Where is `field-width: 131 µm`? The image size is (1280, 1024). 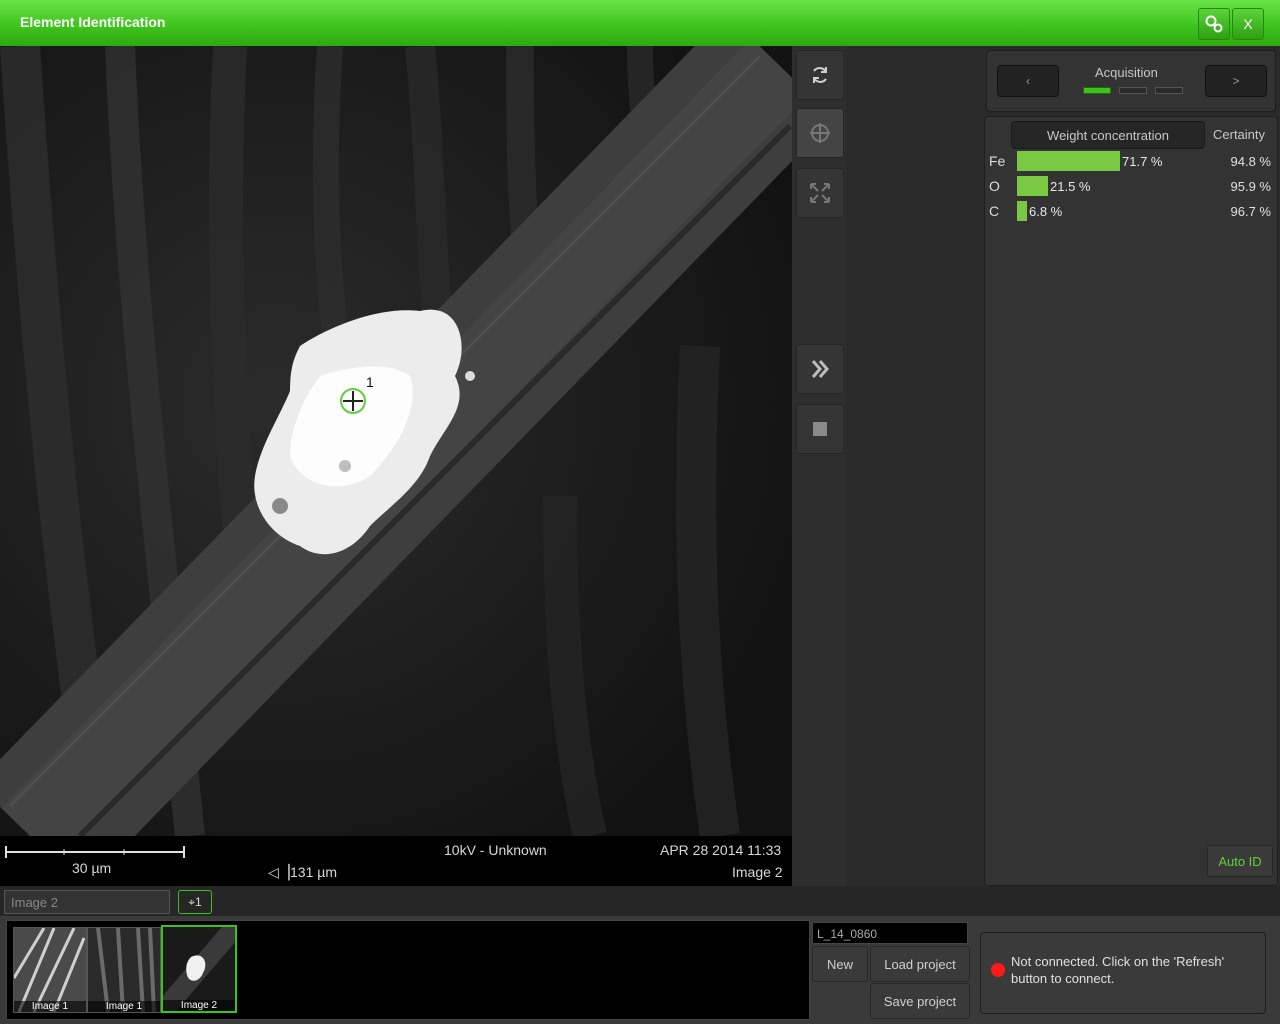
field-width: 131 µm is located at coordinates (313, 872).